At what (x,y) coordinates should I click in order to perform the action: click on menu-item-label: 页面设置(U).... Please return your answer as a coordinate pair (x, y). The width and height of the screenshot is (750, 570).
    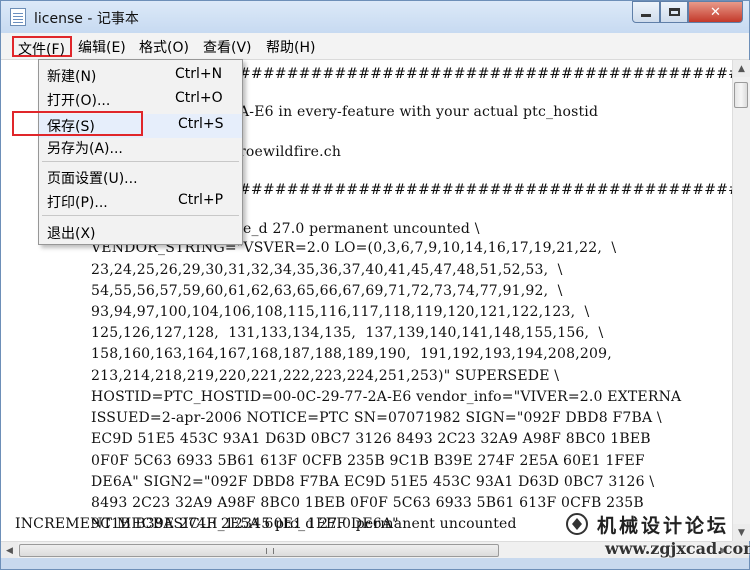
    Looking at the image, I should click on (92, 179).